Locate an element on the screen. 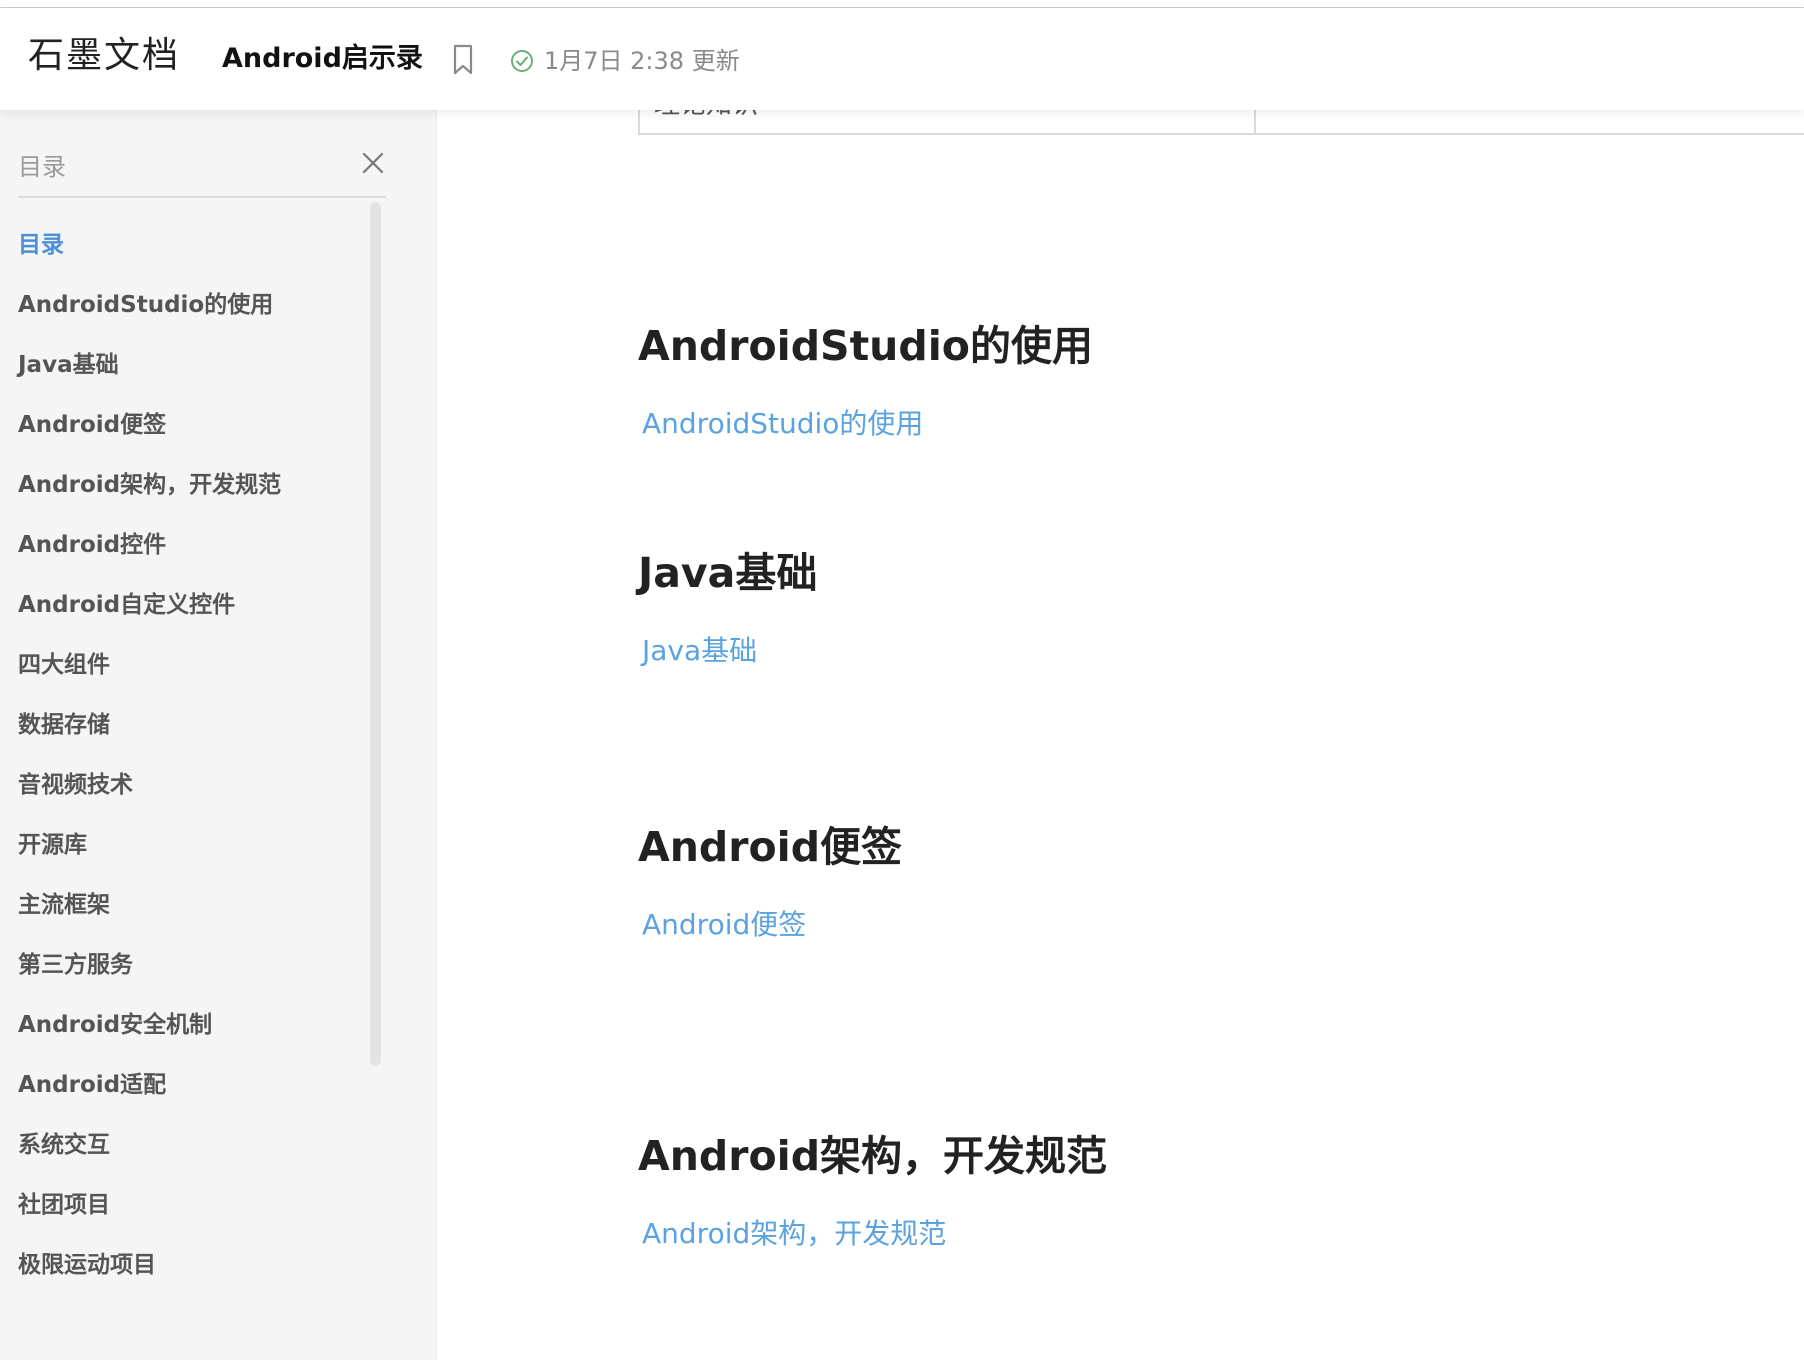  section-heading: AndroidStudio的使用 is located at coordinates (865, 346).